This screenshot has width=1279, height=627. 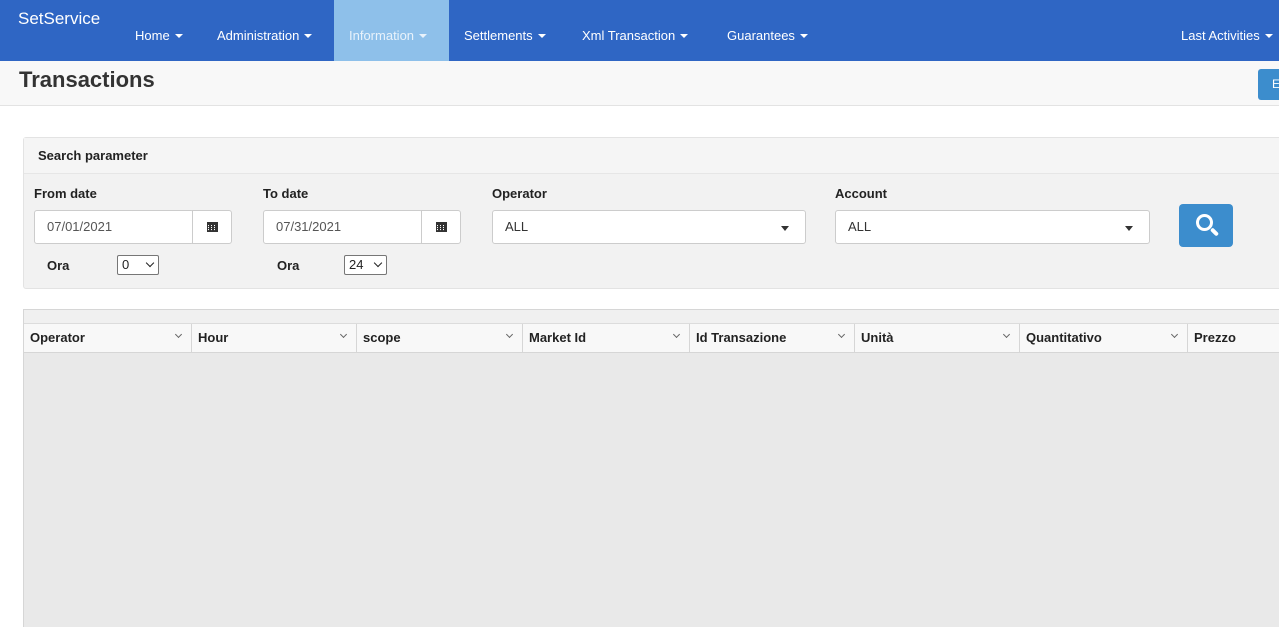 I want to click on nav-guarantees: Guarantees, so click(x=772, y=30).